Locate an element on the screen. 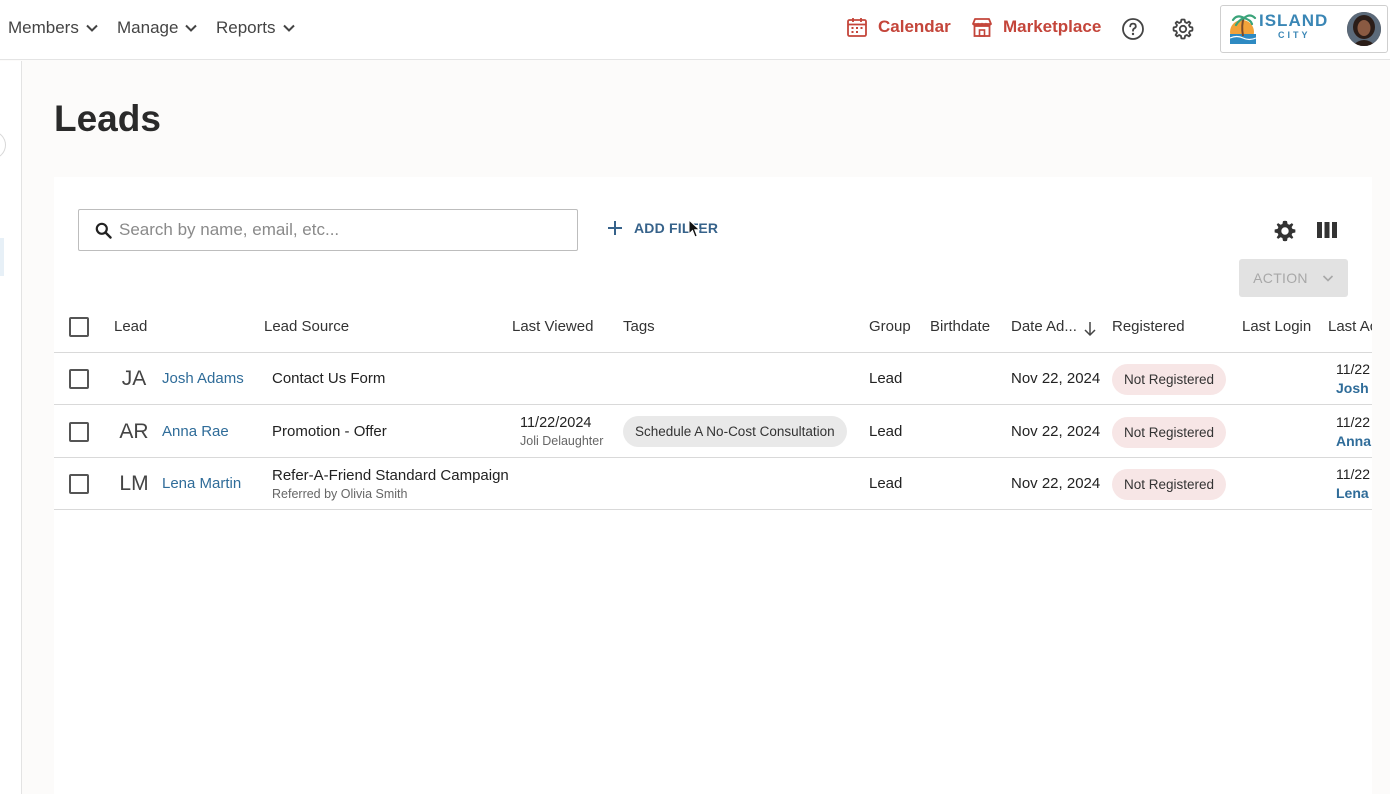 This screenshot has width=1390, height=794. action-label: ACTION is located at coordinates (1280, 278).